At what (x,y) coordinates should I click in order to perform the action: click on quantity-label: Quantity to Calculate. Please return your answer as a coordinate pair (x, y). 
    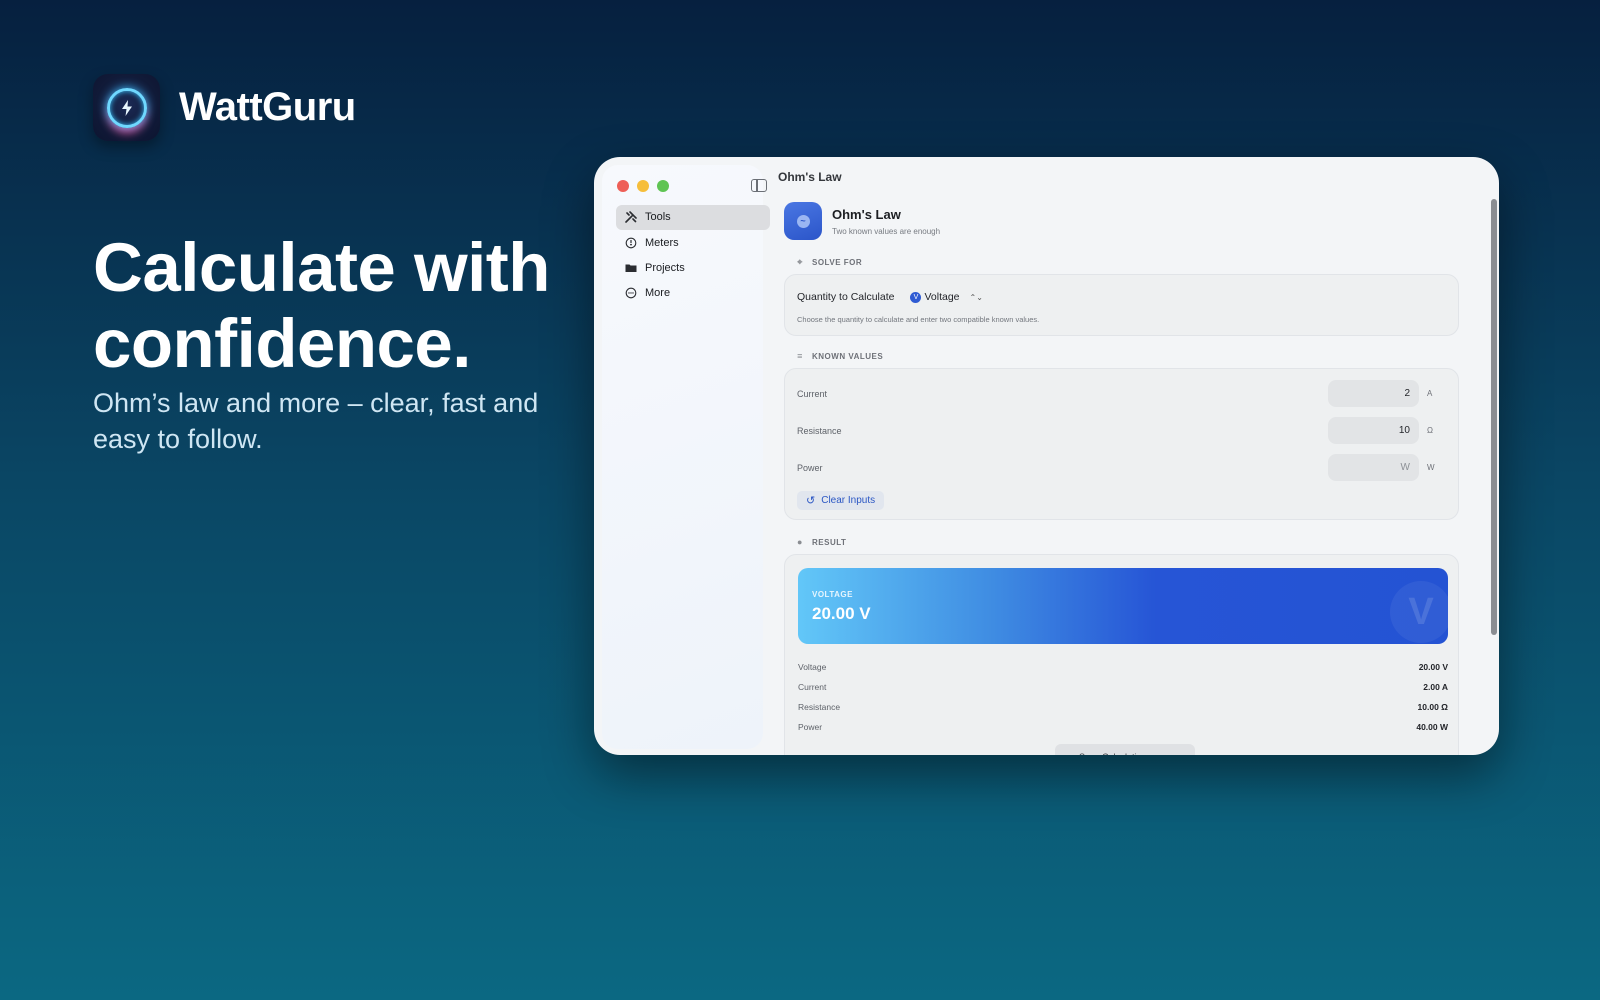
    Looking at the image, I should click on (846, 297).